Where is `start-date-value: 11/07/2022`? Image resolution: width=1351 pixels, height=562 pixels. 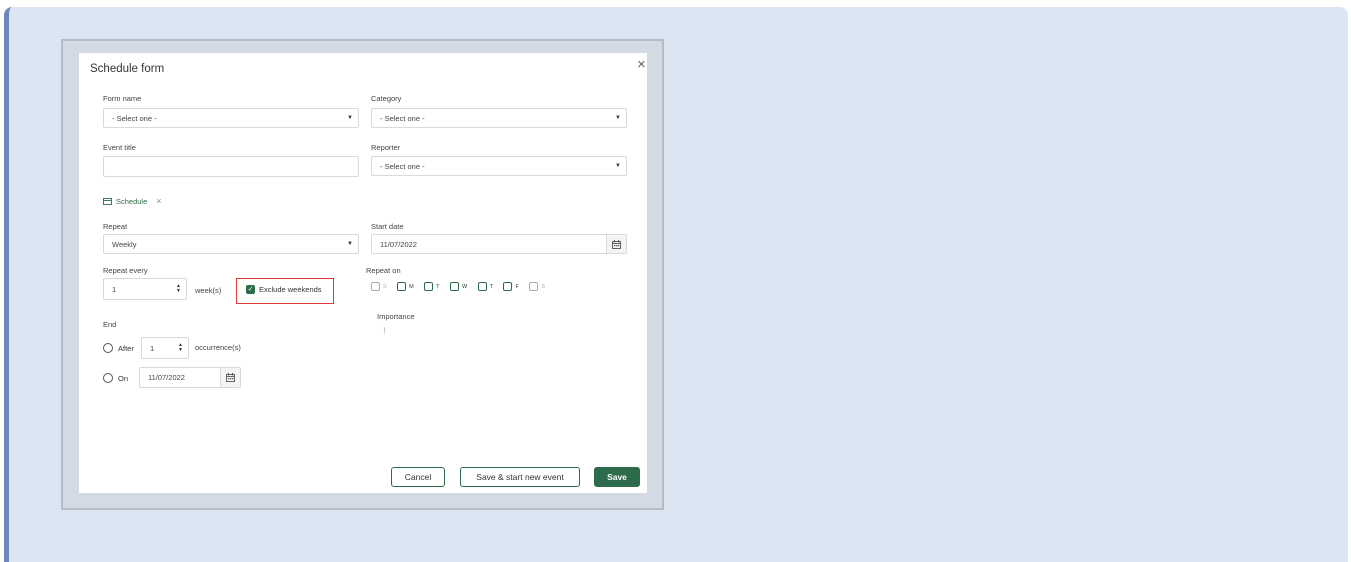
start-date-value: 11/07/2022 is located at coordinates (398, 244).